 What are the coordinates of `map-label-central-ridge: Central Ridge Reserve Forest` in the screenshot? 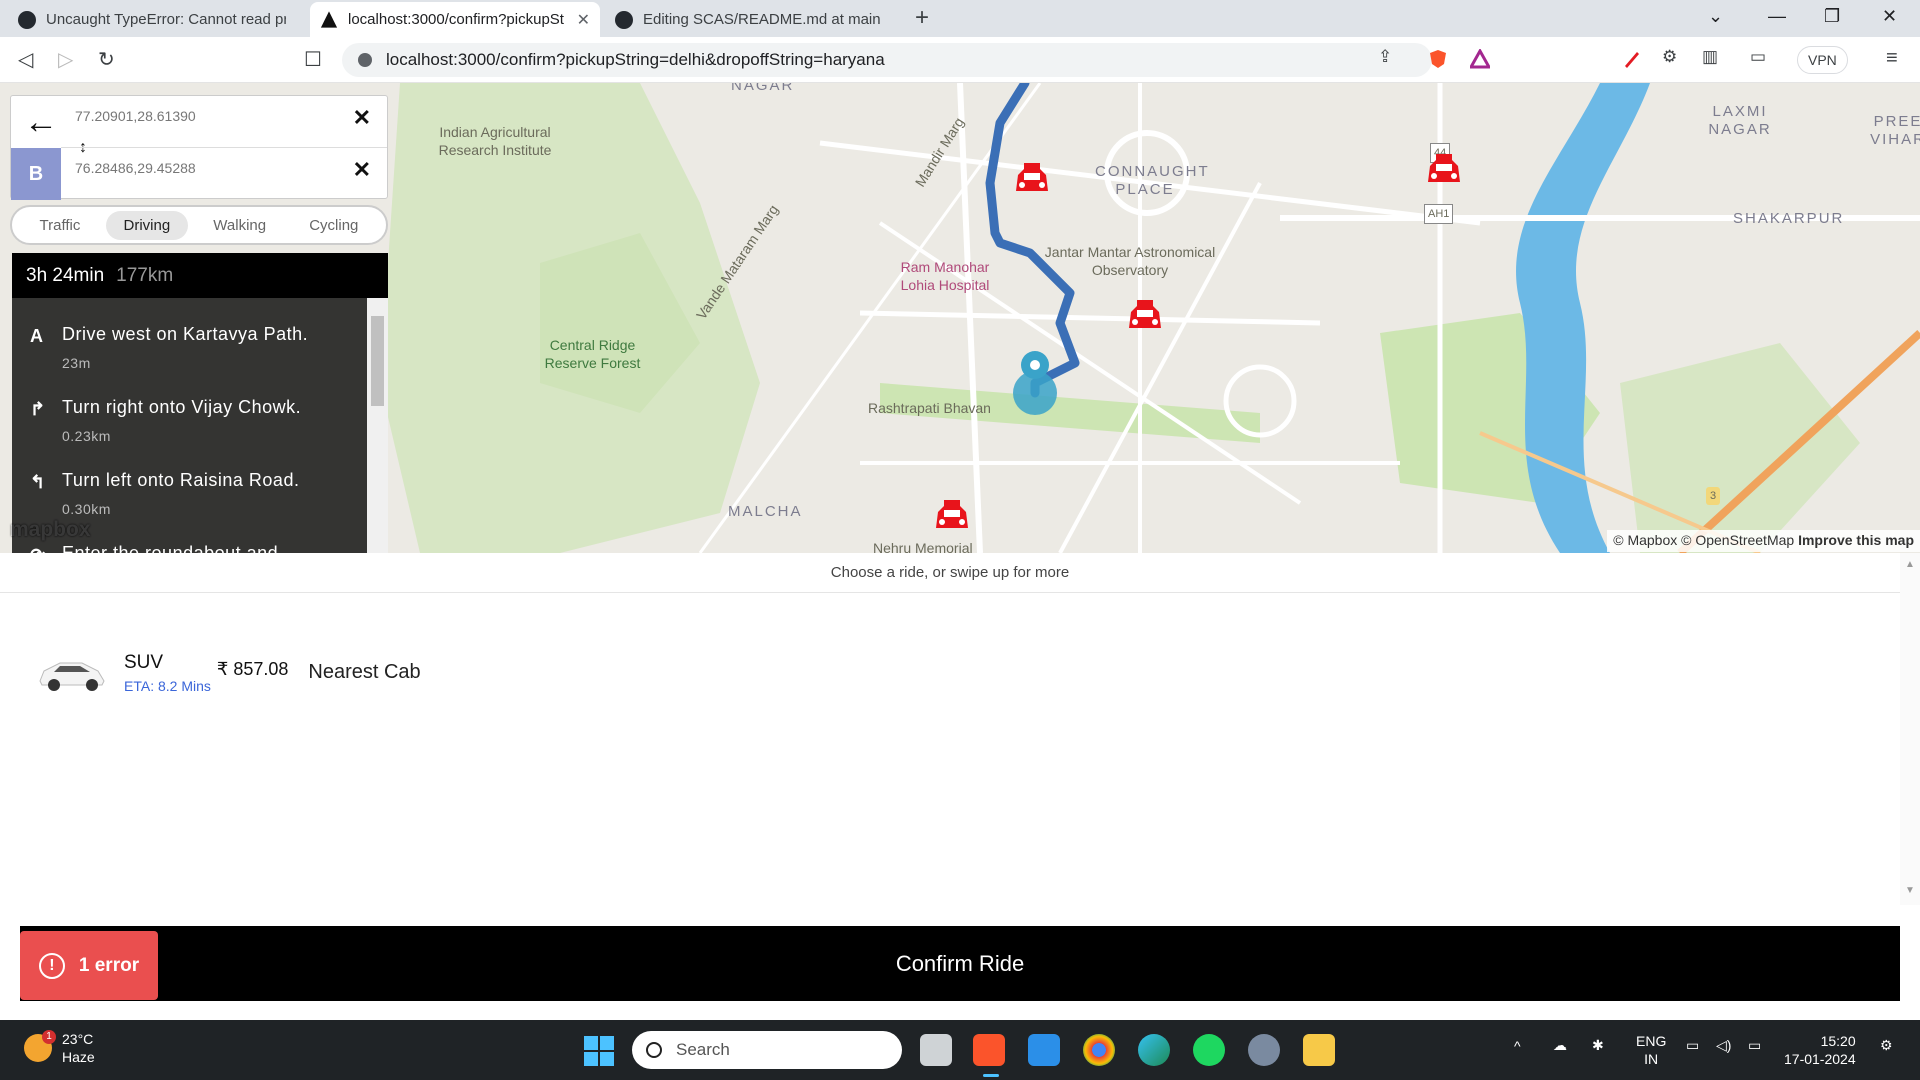 It's located at (592, 354).